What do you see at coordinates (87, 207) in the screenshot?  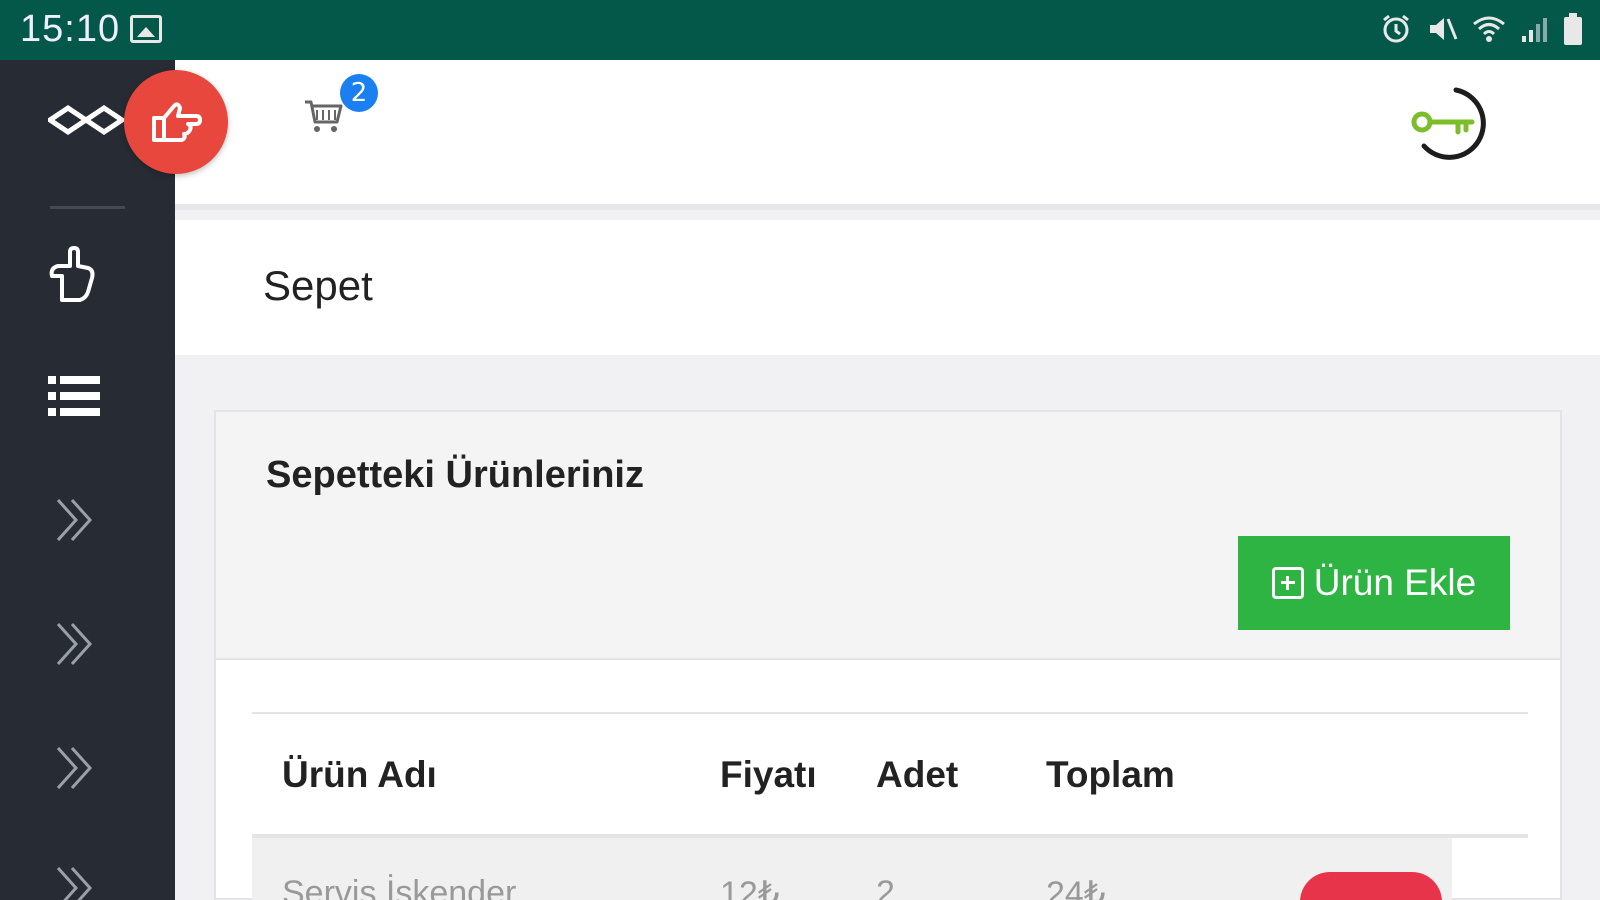 I see `sidebar-divider` at bounding box center [87, 207].